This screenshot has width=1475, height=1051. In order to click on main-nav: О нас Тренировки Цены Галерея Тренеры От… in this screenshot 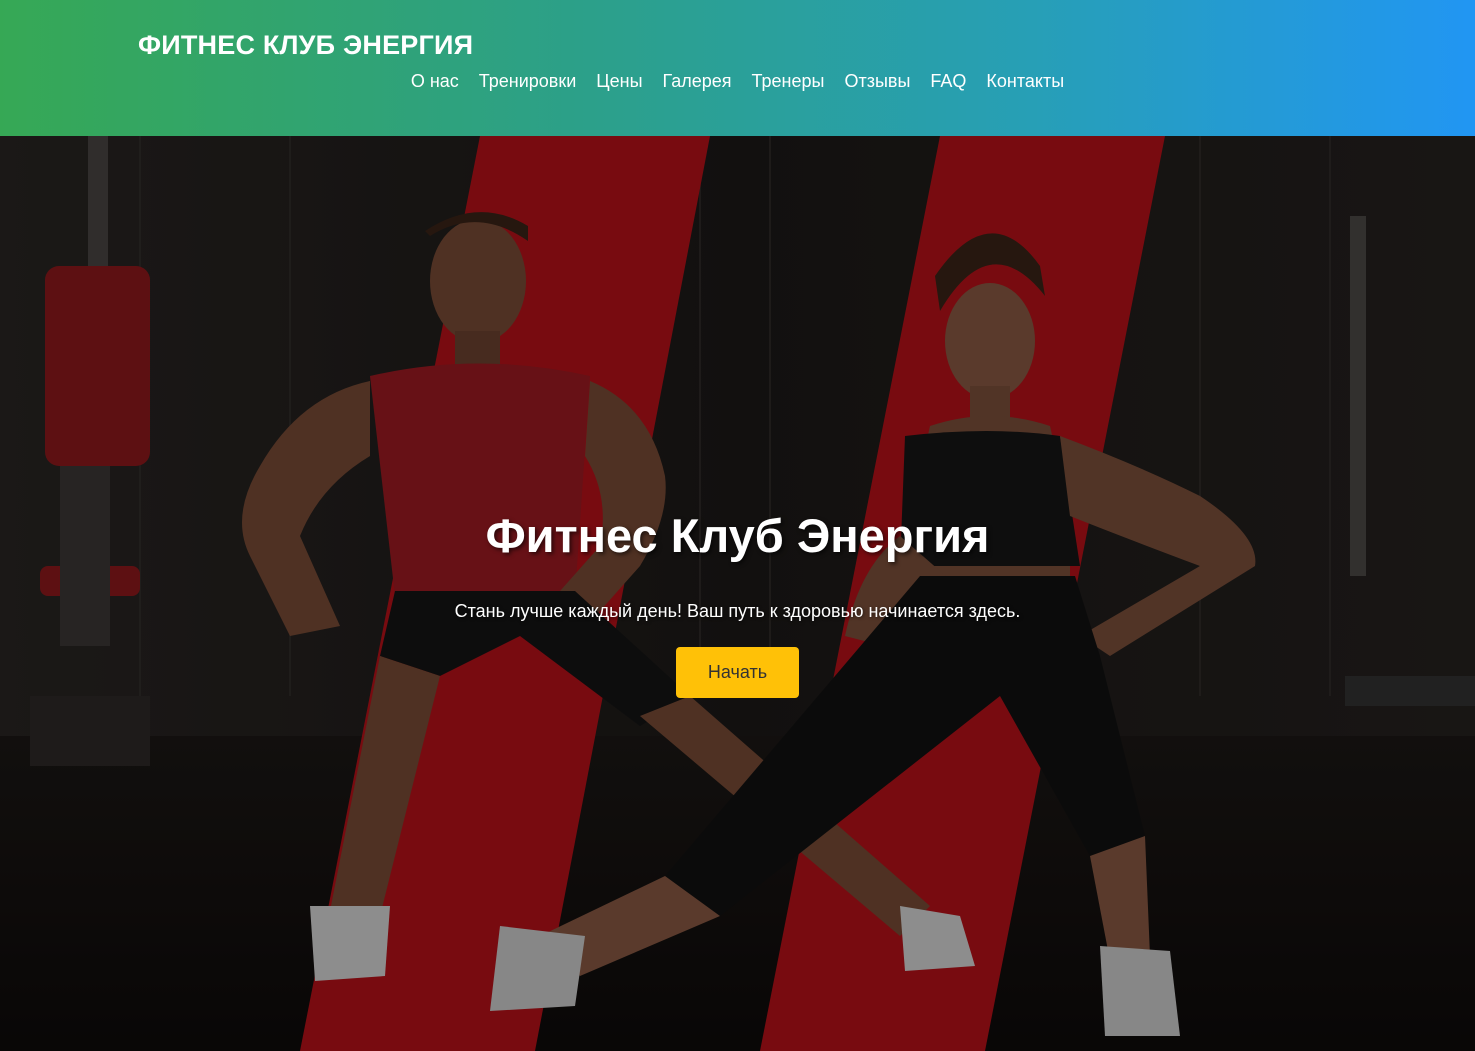, I will do `click(737, 81)`.